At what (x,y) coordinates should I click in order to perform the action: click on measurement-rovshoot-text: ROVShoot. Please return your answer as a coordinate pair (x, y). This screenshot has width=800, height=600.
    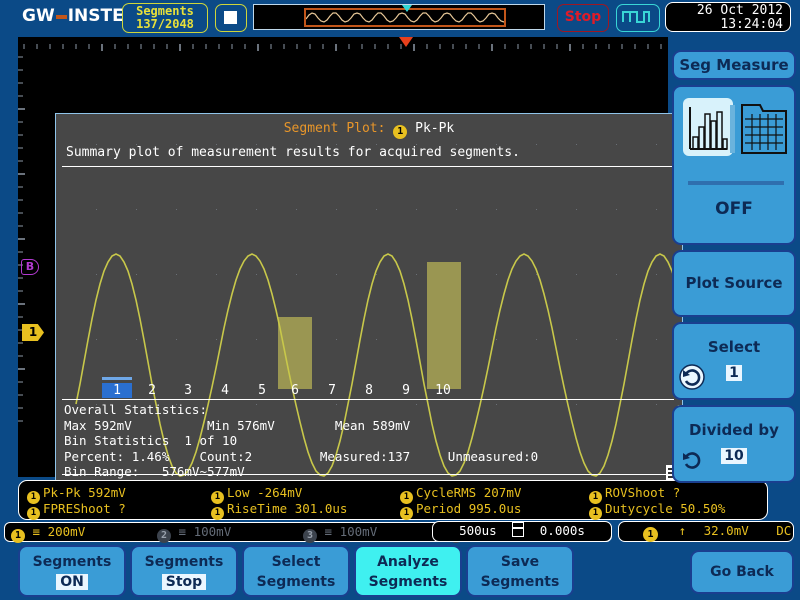
    Looking at the image, I should click on (635, 492).